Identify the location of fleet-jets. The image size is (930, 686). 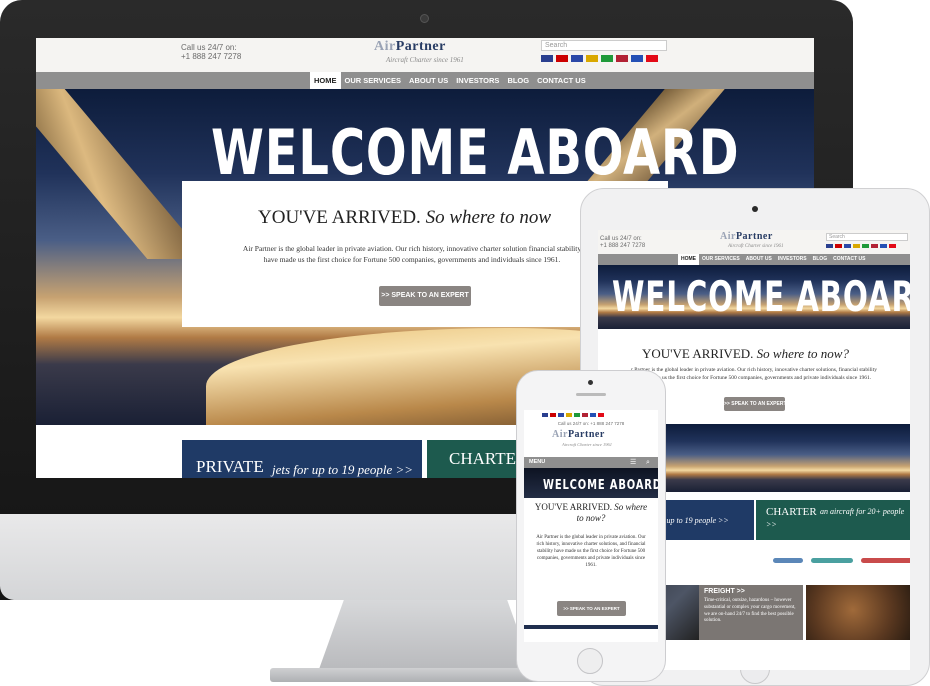
(841, 560).